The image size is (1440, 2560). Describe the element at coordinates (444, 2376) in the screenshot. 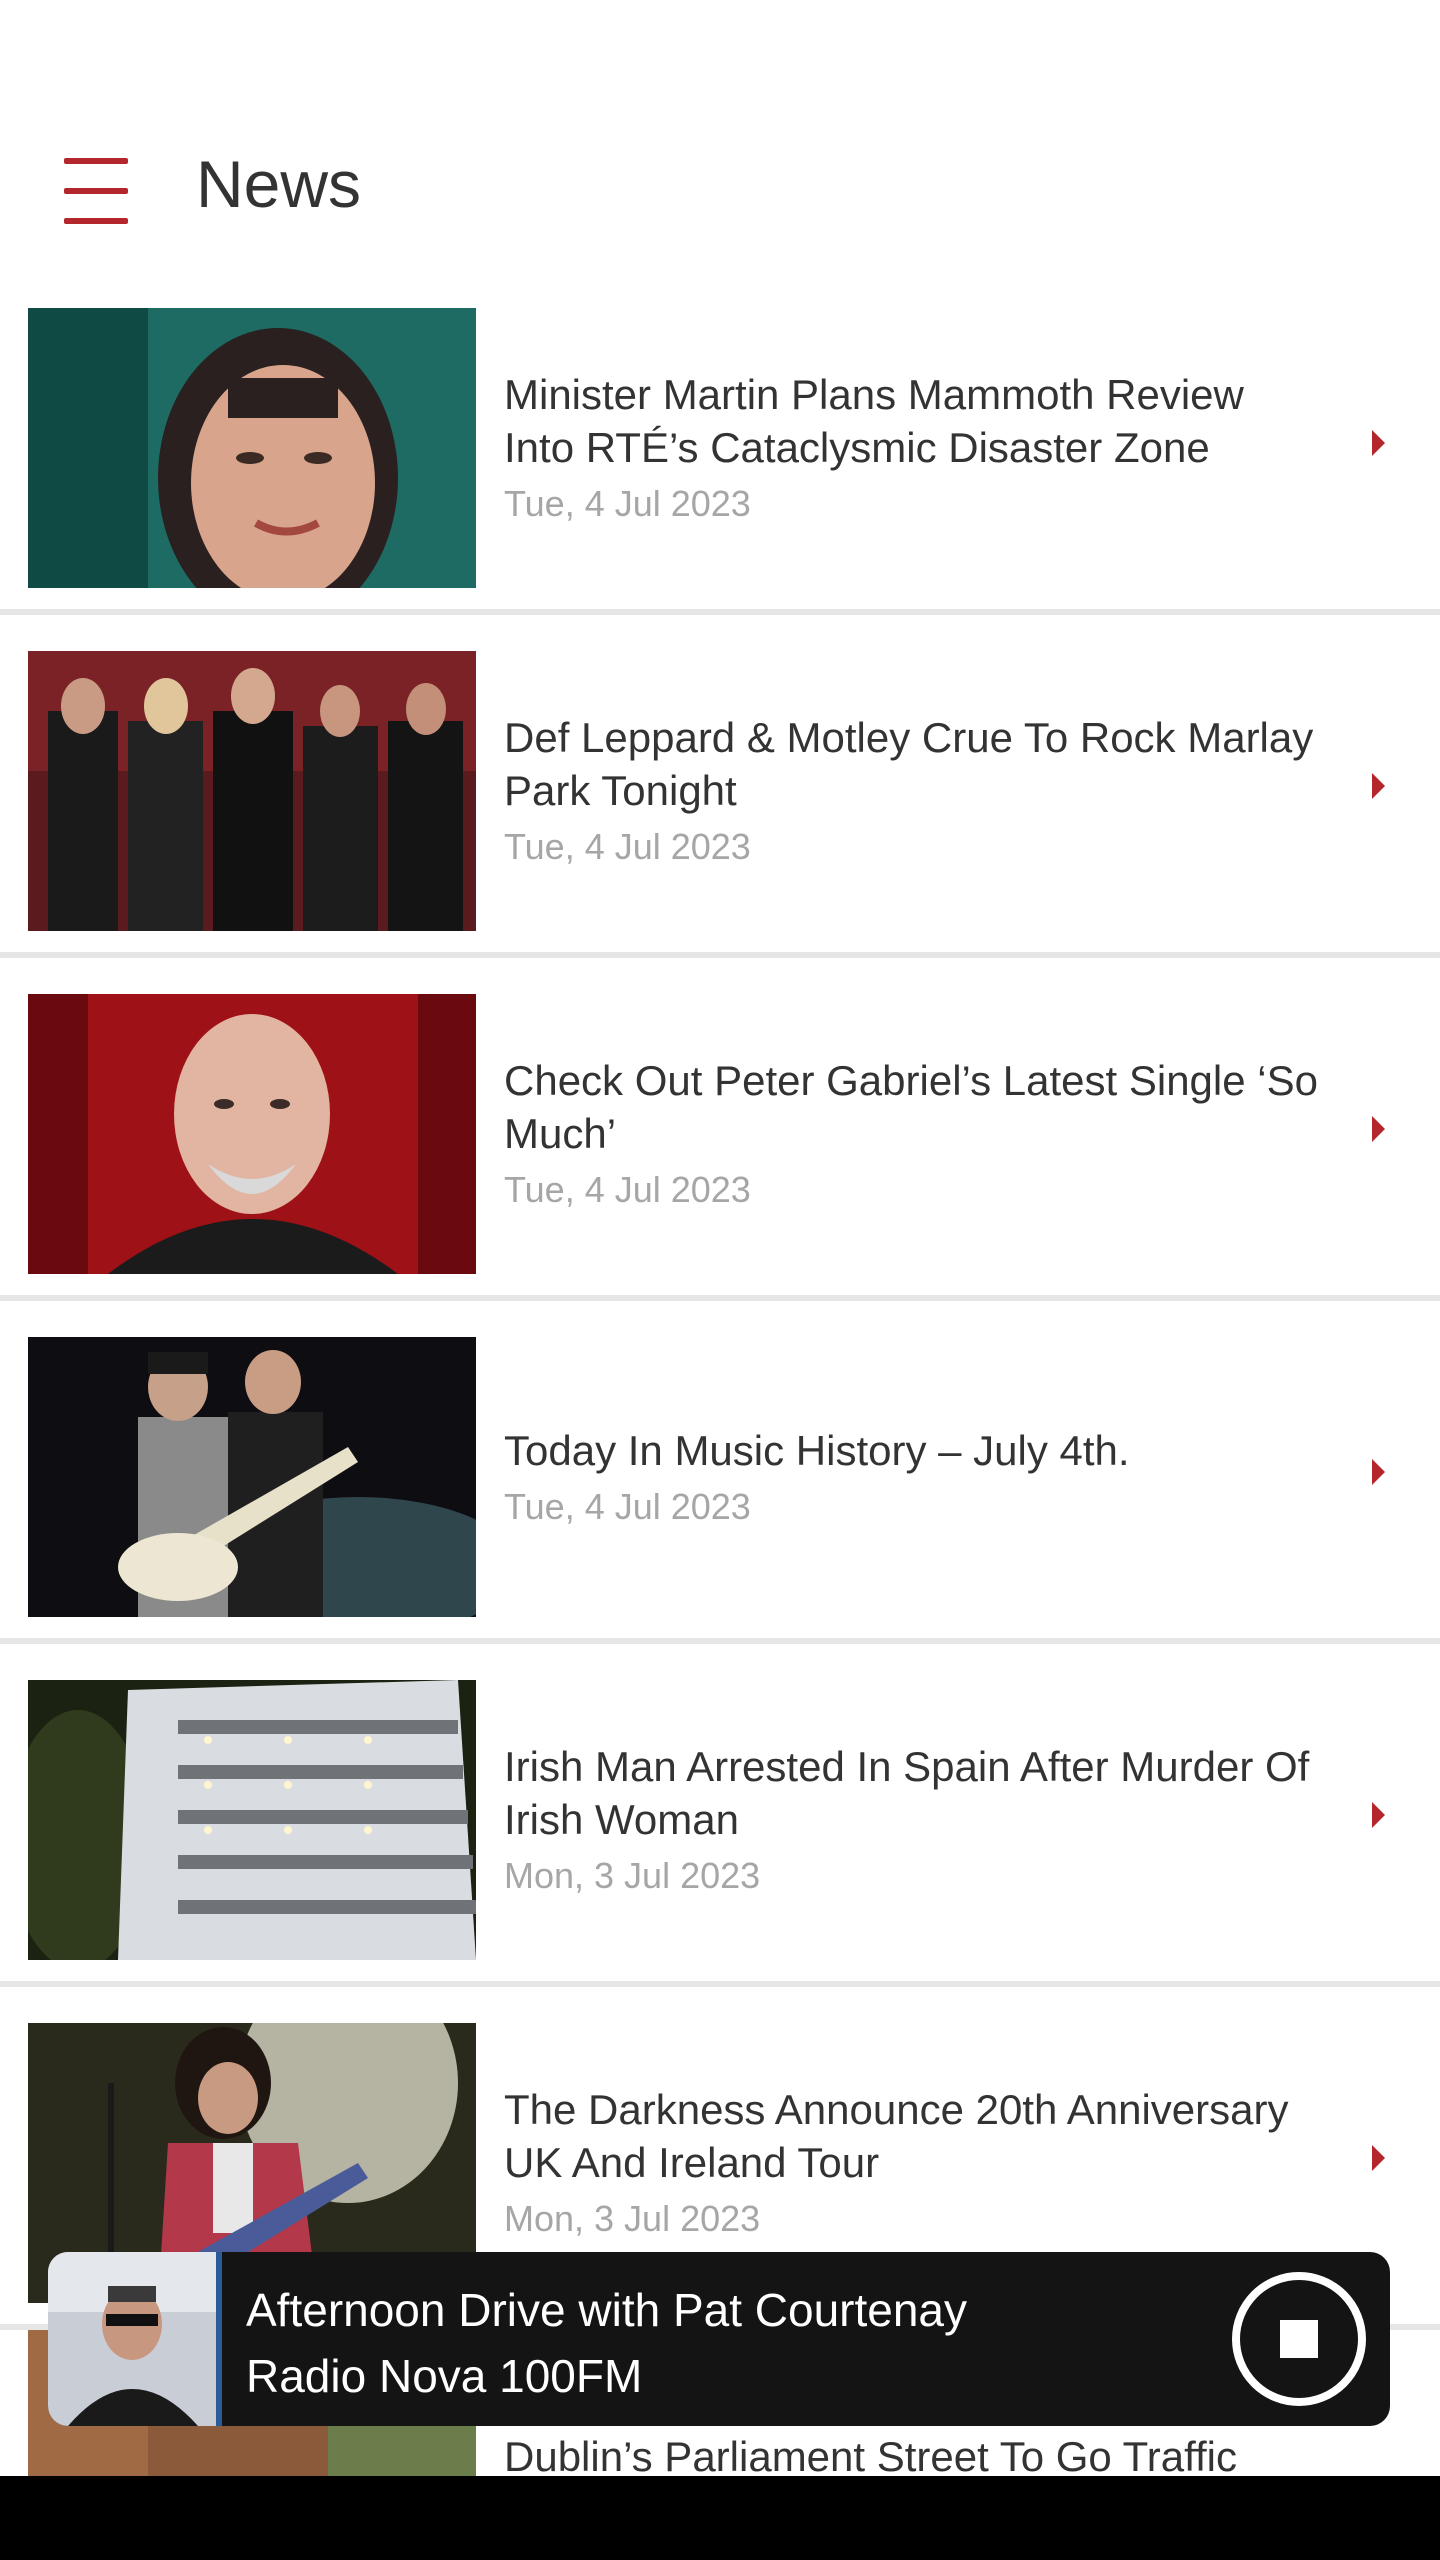

I see `player-station-name: Radio Nova 100FM` at that location.